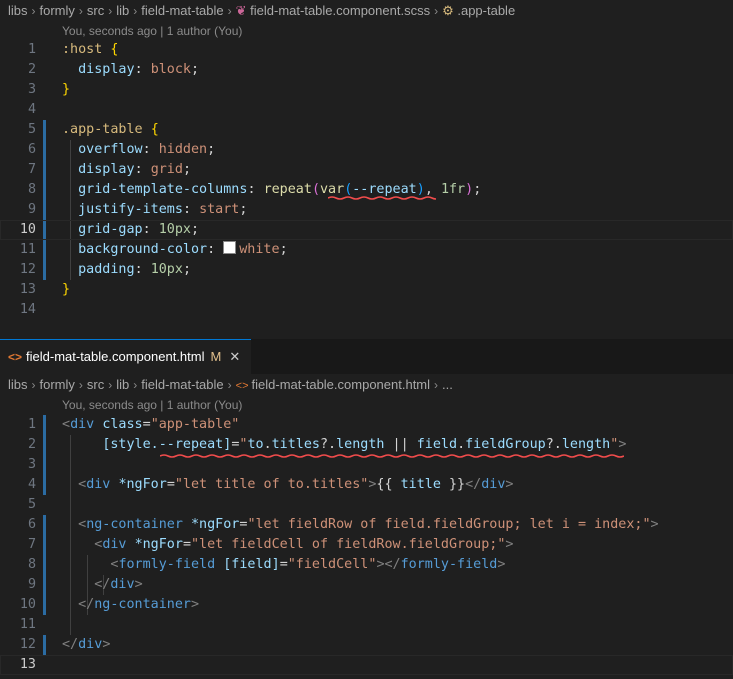  What do you see at coordinates (366, 605) in the screenshot?
I see `code-line: 10 </ng-container>` at bounding box center [366, 605].